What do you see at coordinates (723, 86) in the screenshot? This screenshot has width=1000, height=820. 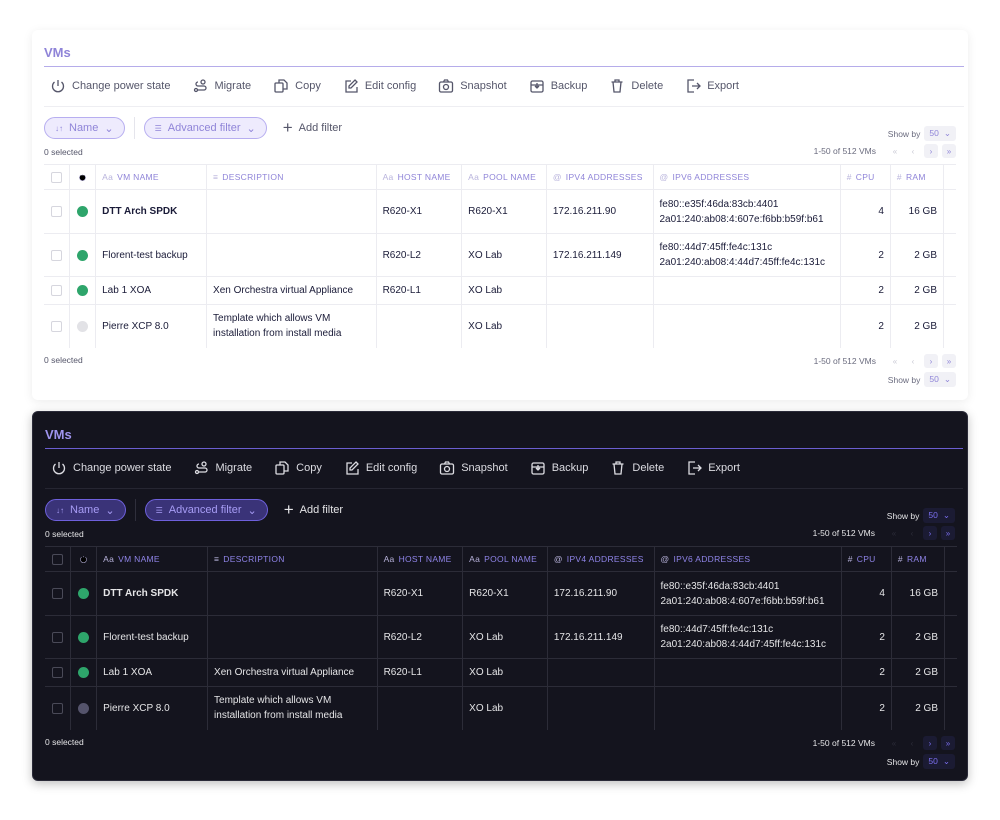 I see `toolbar-label: Export` at bounding box center [723, 86].